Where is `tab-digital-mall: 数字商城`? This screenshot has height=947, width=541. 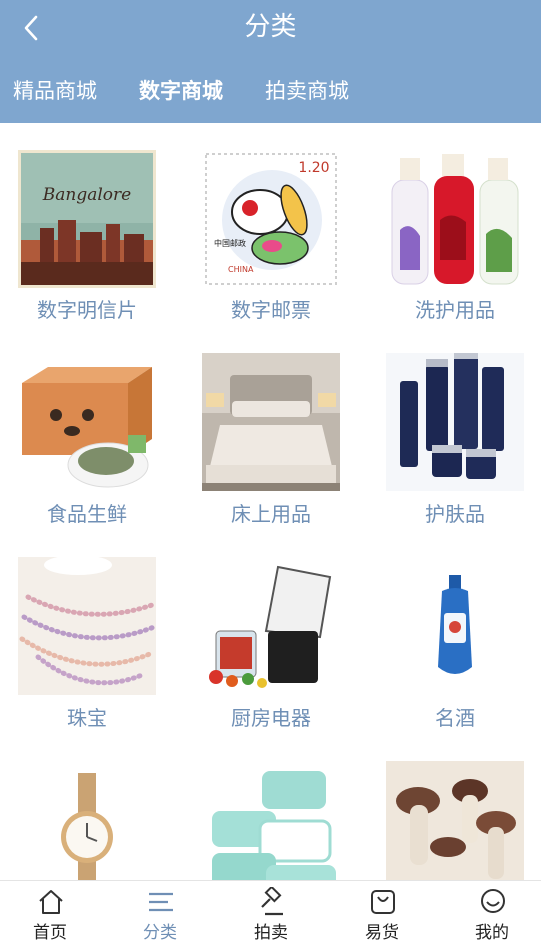
tab-digital-mall: 数字商城 is located at coordinates (181, 91).